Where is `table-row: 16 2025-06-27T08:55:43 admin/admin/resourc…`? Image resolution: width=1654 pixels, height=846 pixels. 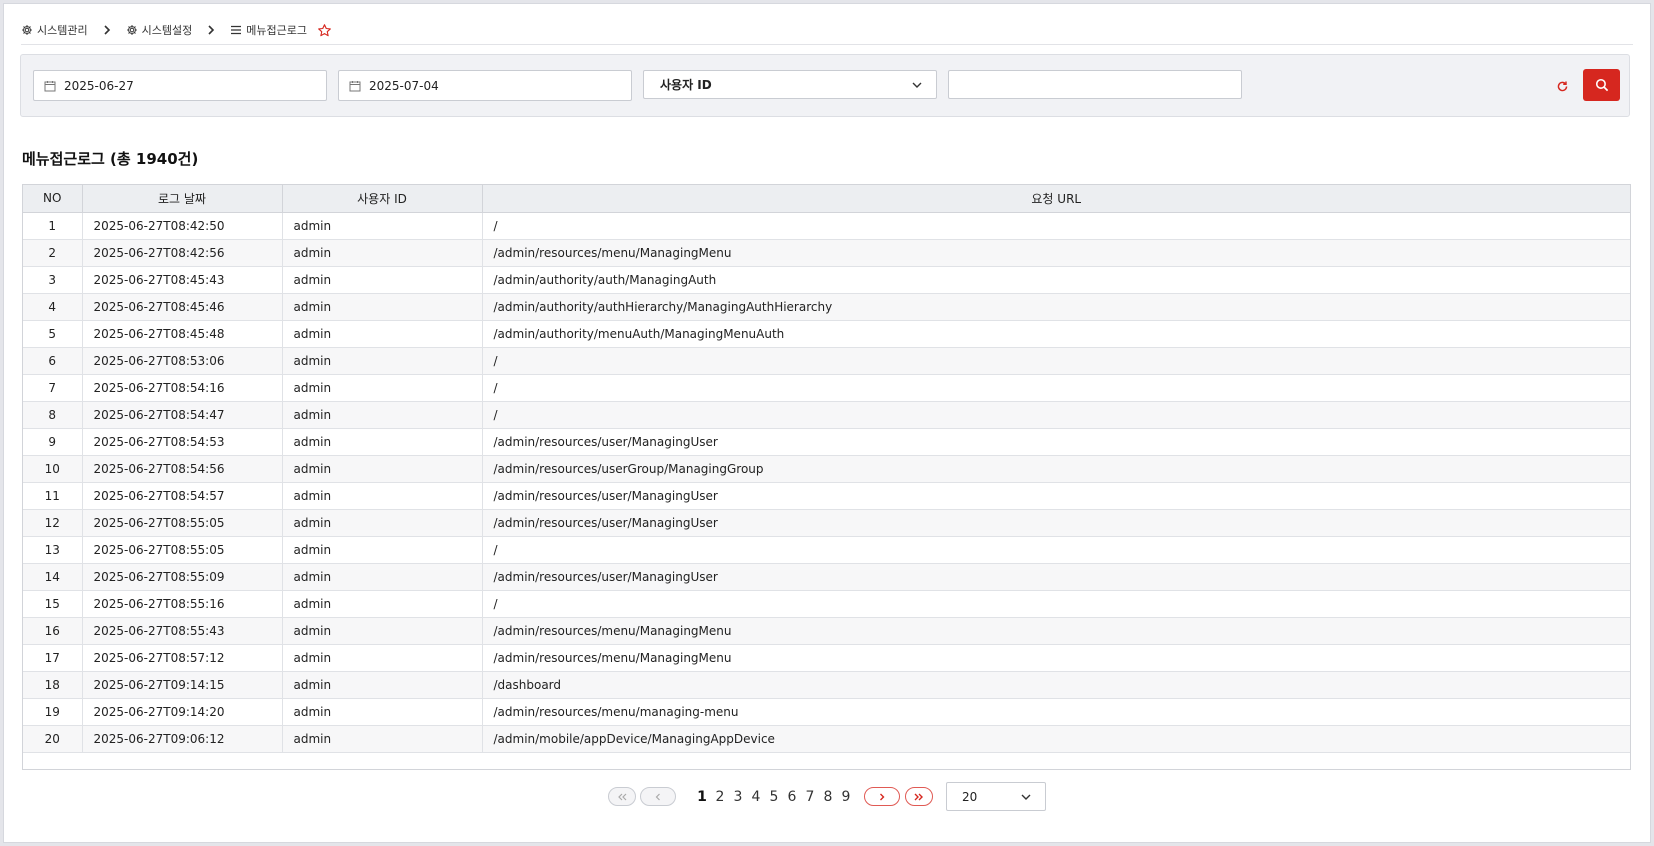
table-row: 16 2025-06-27T08:55:43 admin/admin/resourc… is located at coordinates (826, 631).